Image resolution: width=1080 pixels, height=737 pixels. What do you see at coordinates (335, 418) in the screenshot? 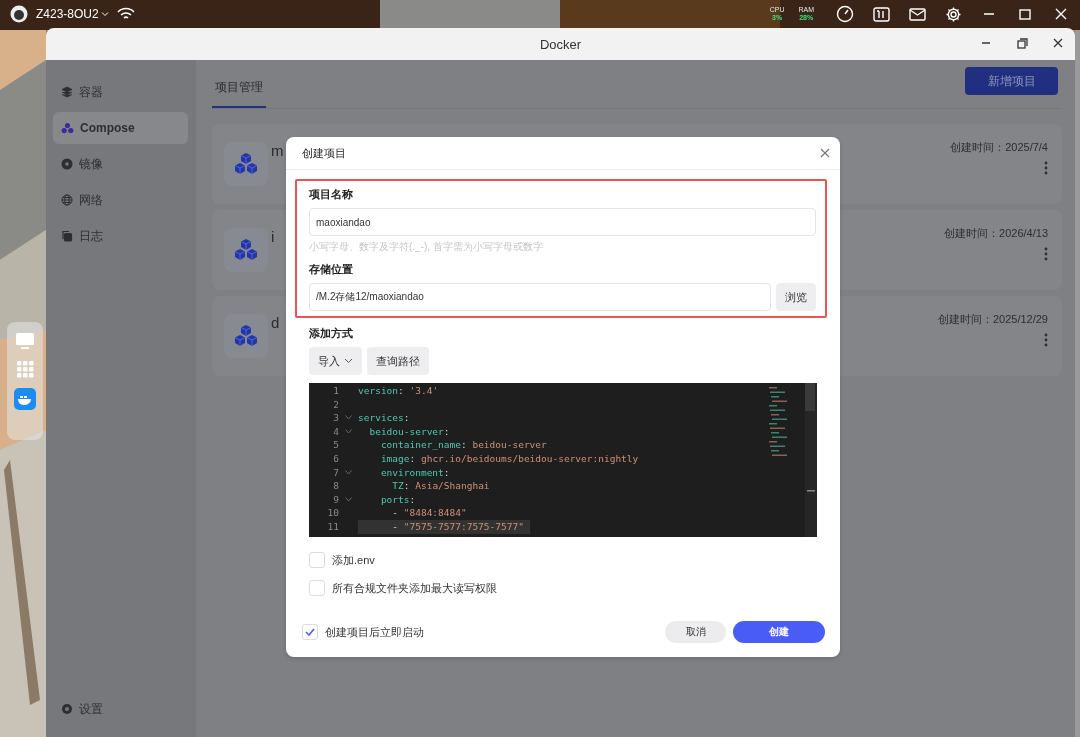
I see `line-number: 3` at bounding box center [335, 418].